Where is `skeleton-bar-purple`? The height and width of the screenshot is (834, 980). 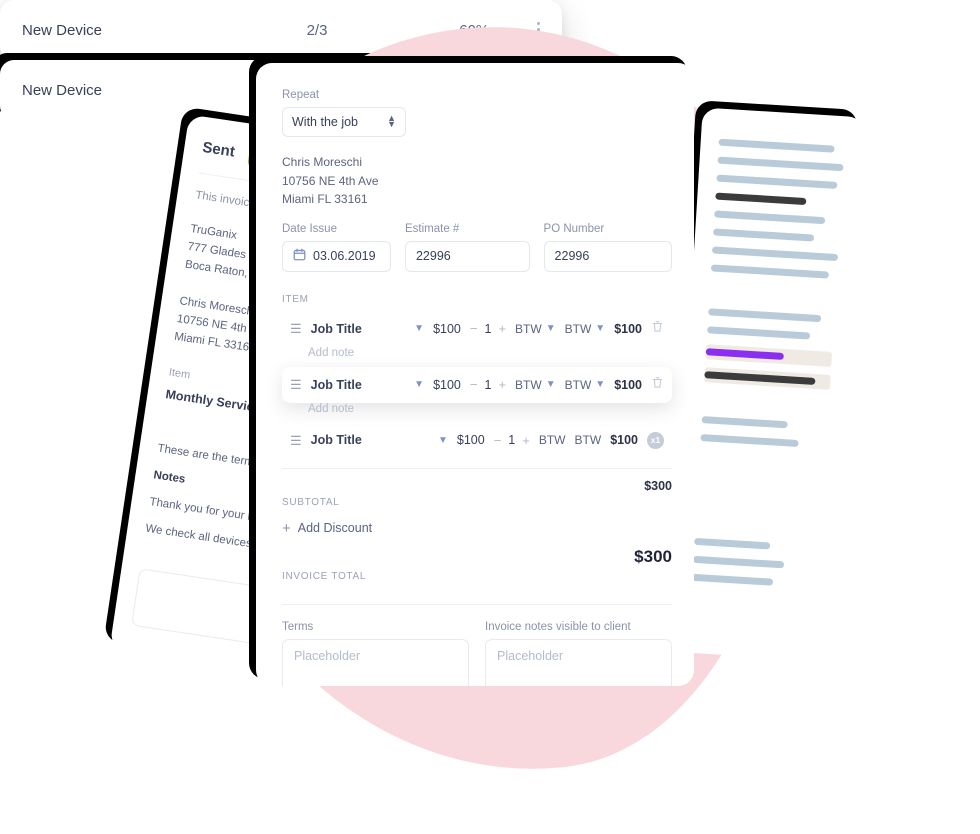
skeleton-bar-purple is located at coordinates (745, 354).